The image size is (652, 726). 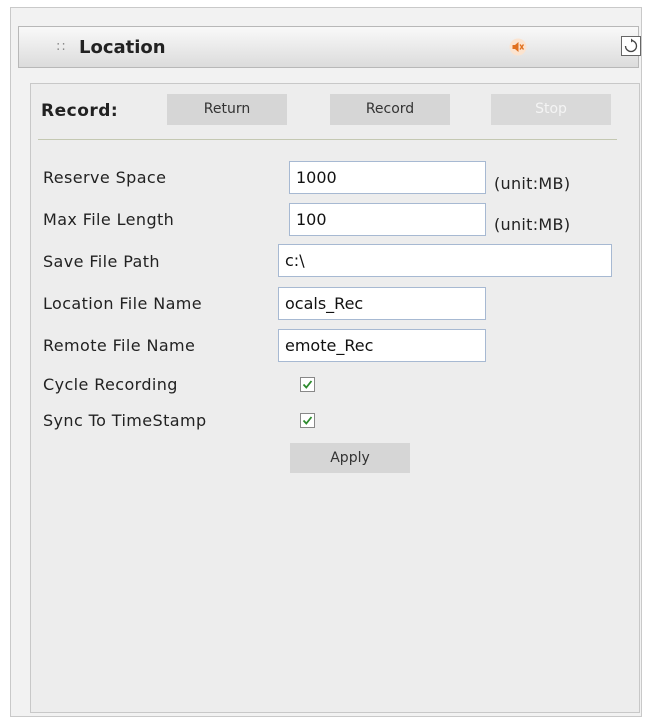 What do you see at coordinates (227, 109) in the screenshot?
I see `return-button: Return` at bounding box center [227, 109].